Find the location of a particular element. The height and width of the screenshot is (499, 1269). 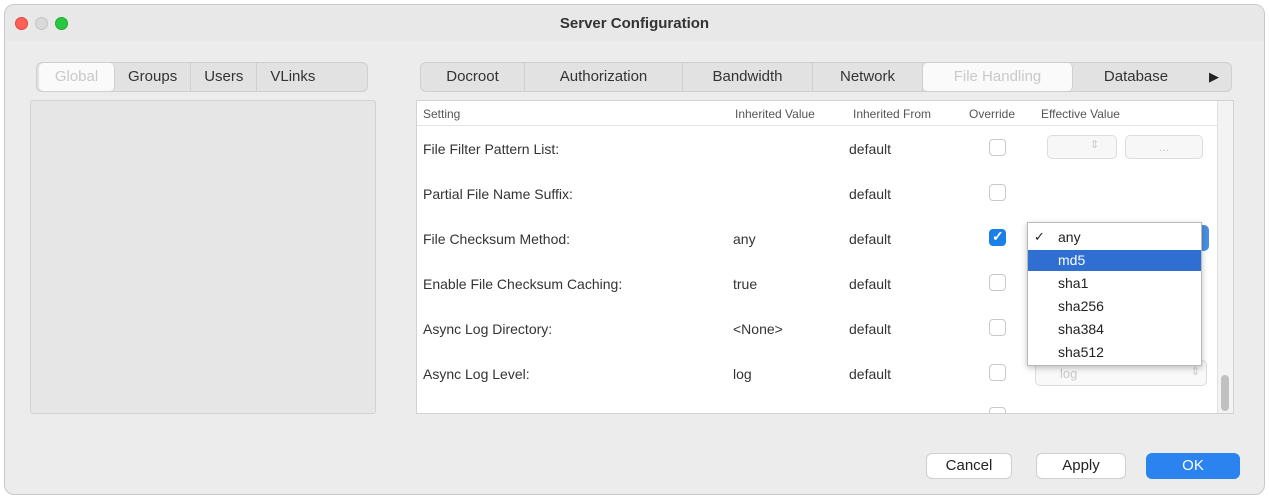

window-title: Server Configuration is located at coordinates (634, 23).